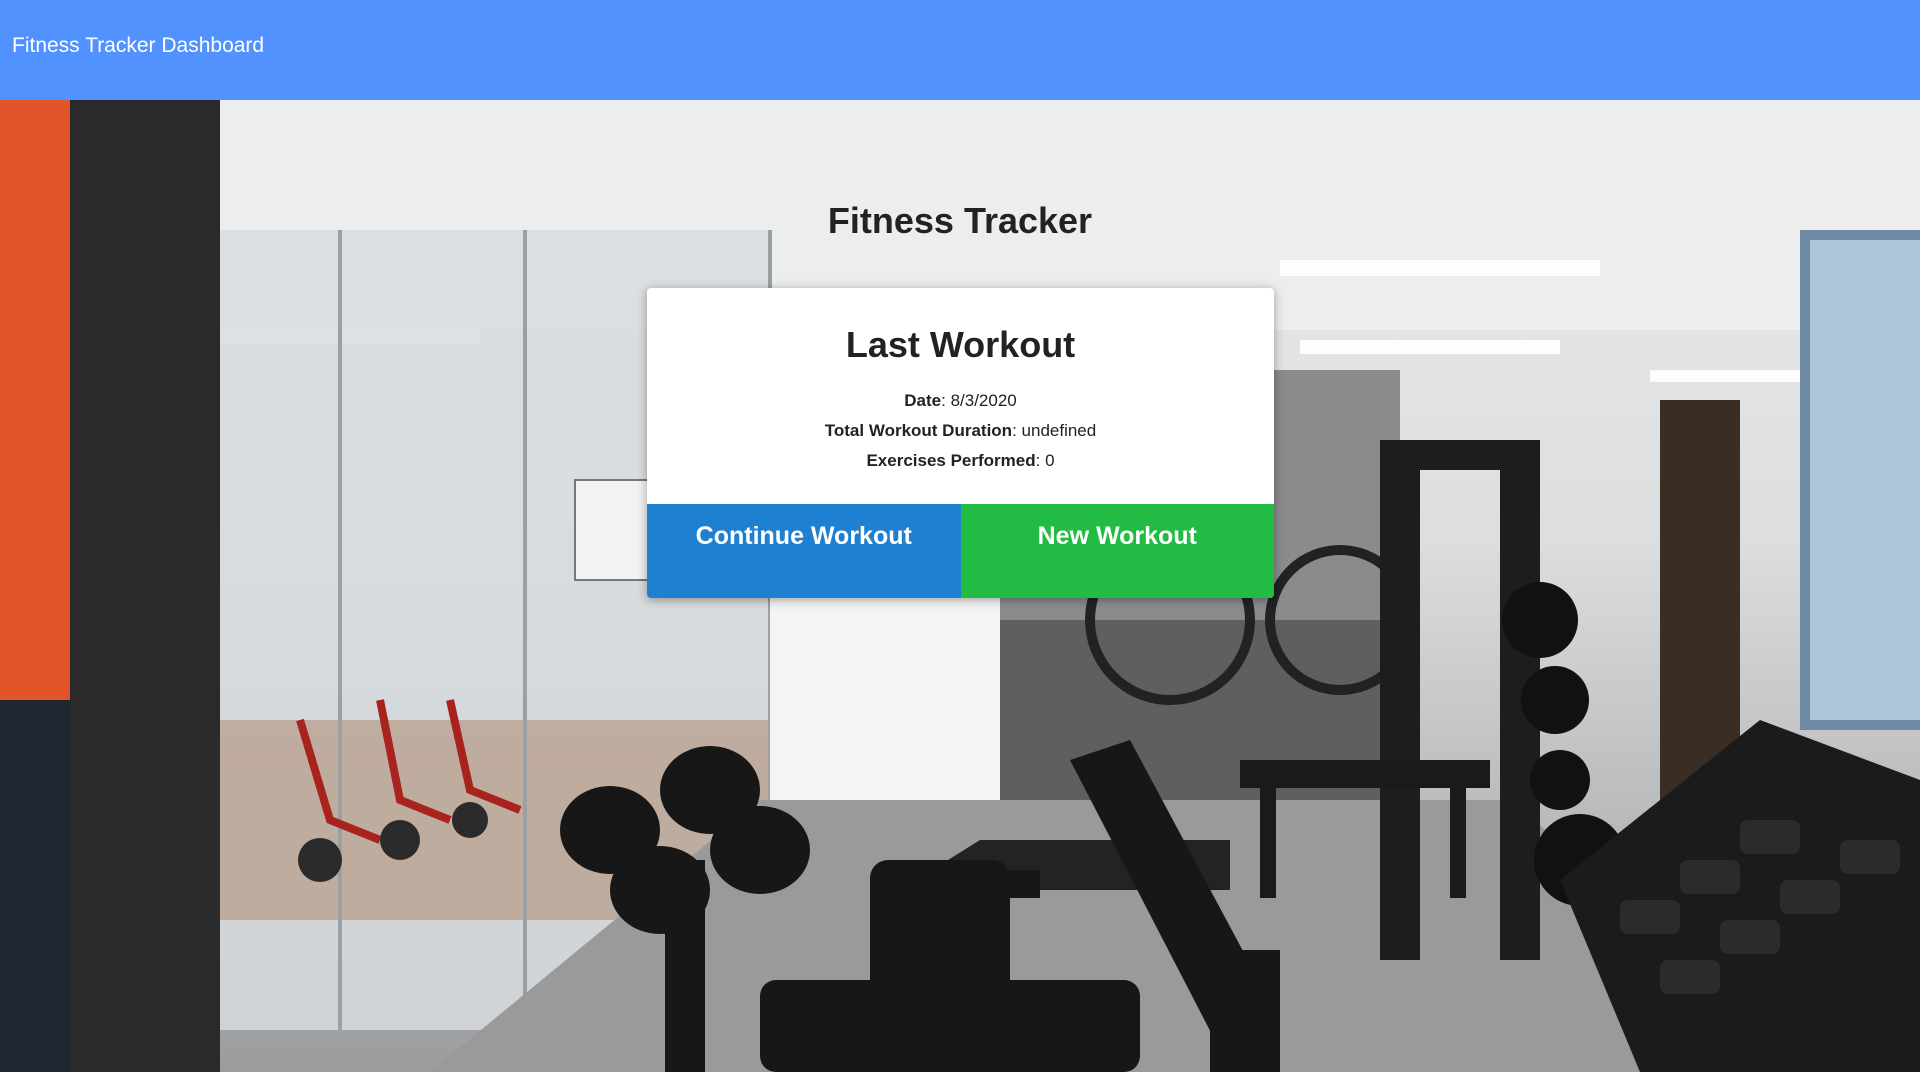 This screenshot has width=1920, height=1080. I want to click on workout-duration-row: Total Workout Duration: undefined, so click(960, 430).